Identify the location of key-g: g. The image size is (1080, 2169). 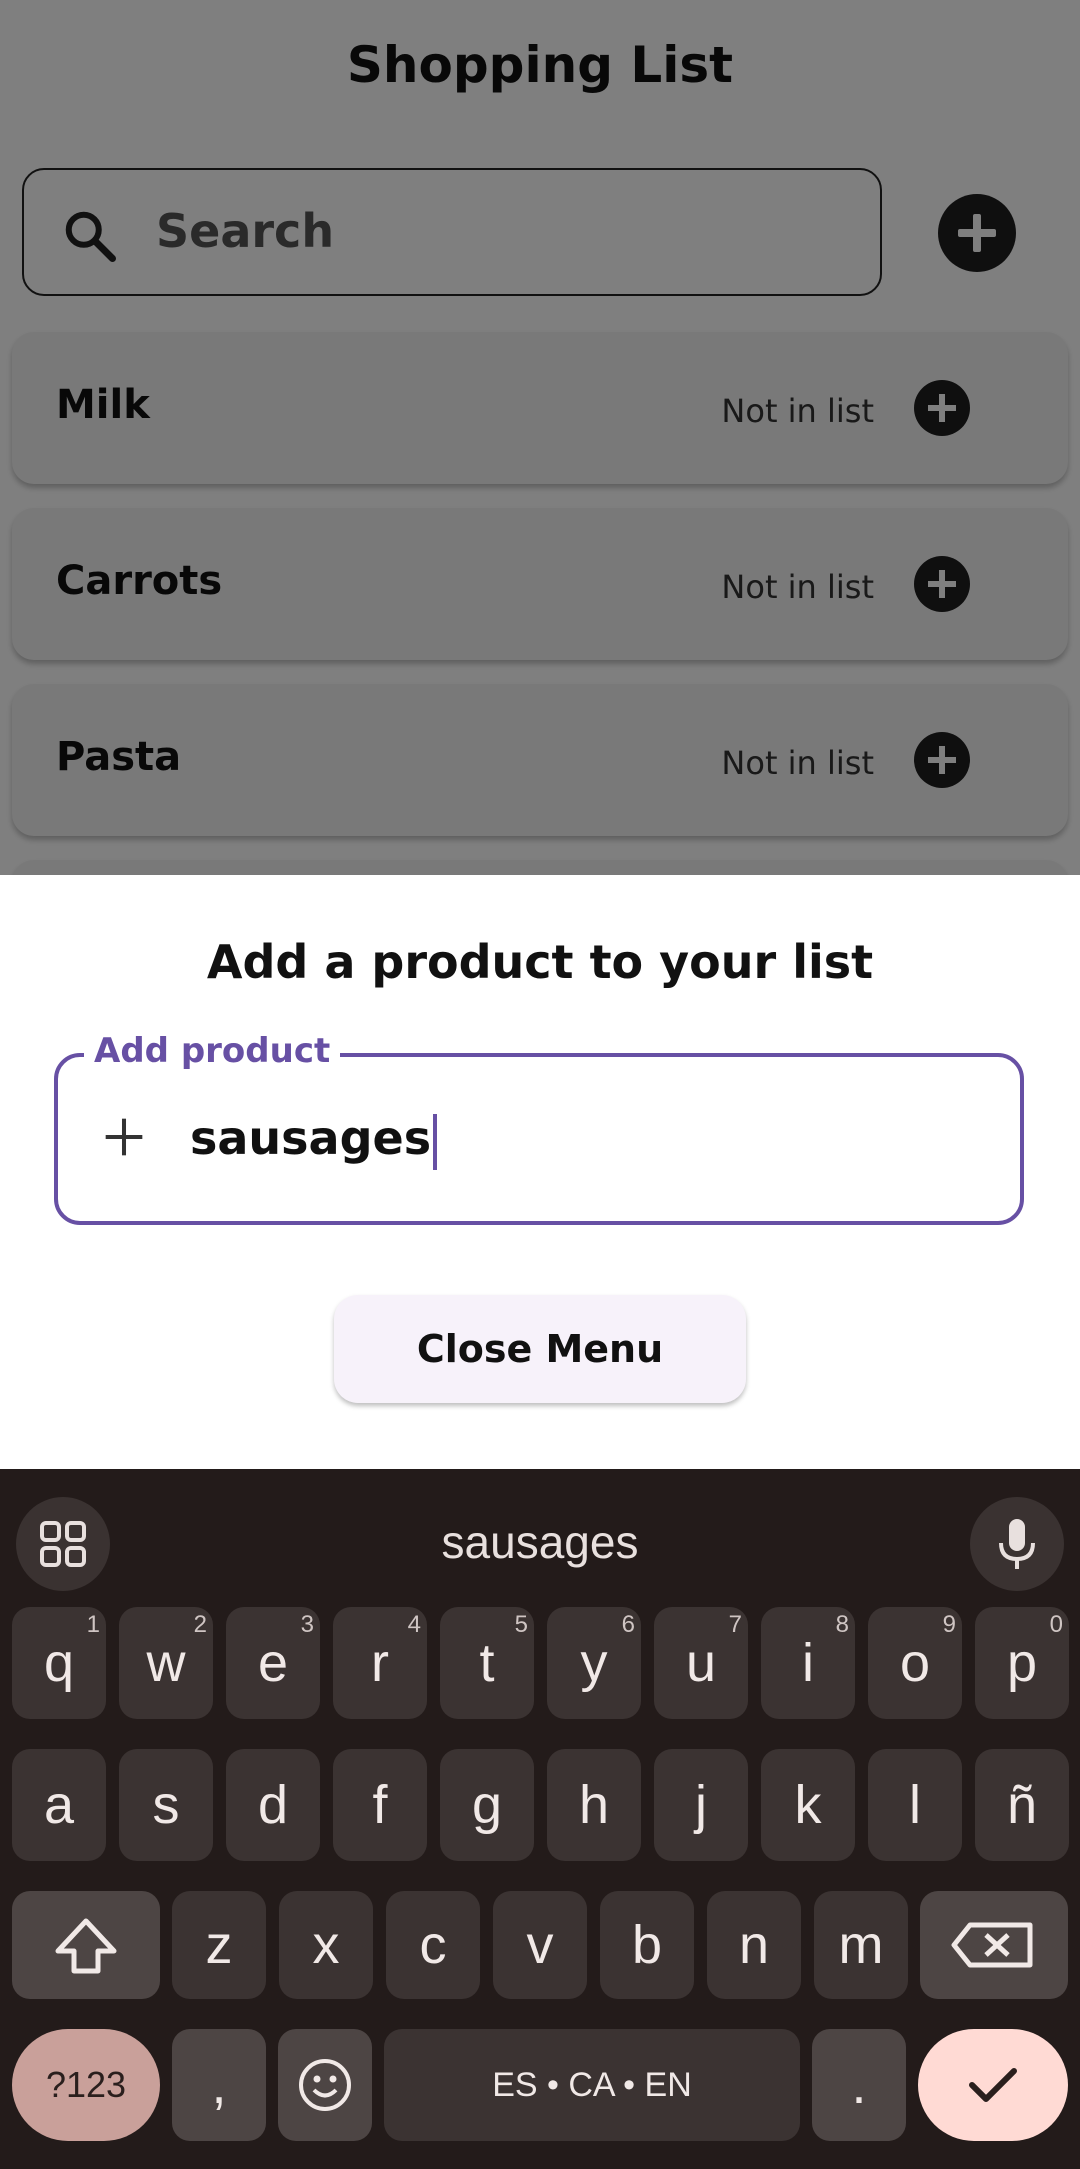
(487, 1805).